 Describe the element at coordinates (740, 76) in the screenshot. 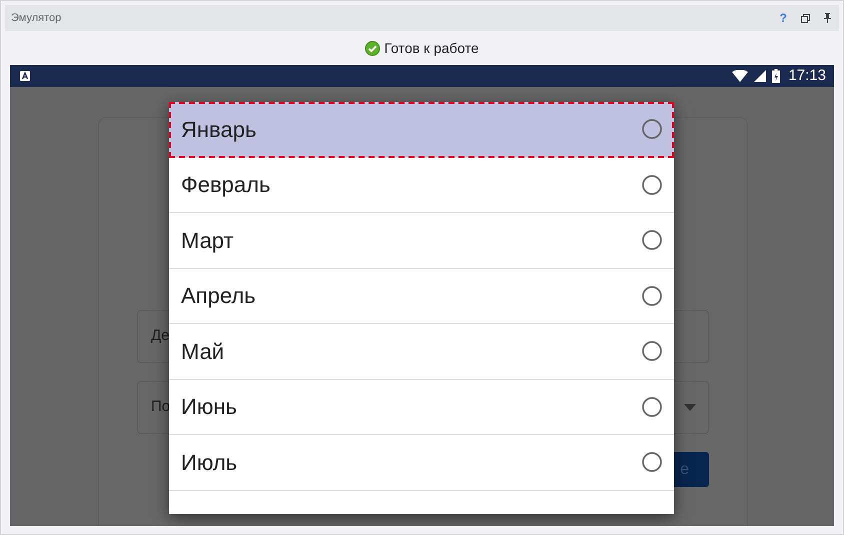

I see `wifi-icon` at that location.